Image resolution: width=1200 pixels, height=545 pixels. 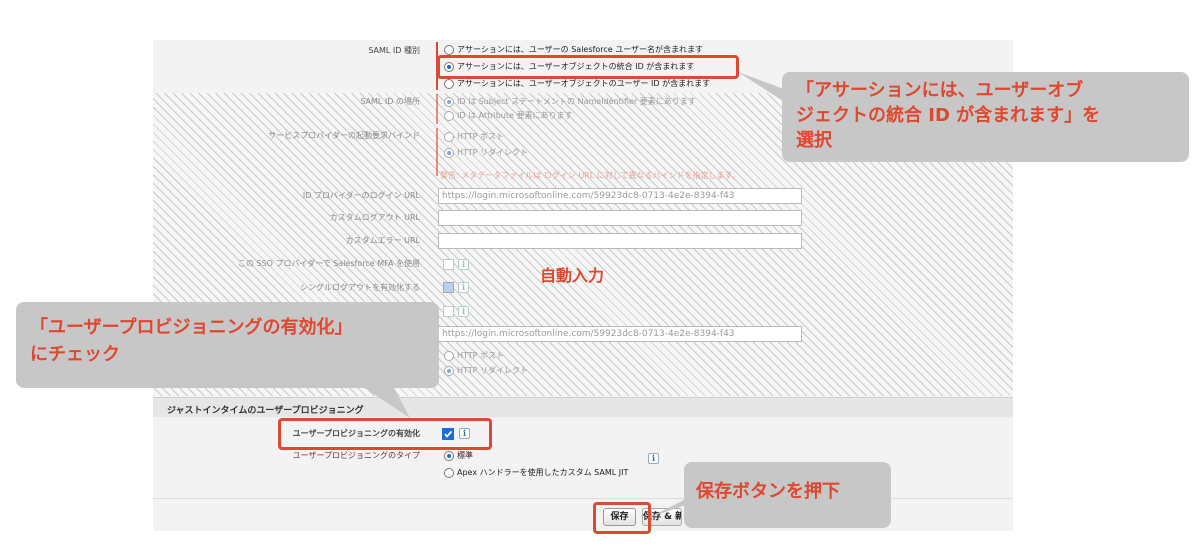 I want to click on callout-press-save: 保存ボタンを押下, so click(x=787, y=495).